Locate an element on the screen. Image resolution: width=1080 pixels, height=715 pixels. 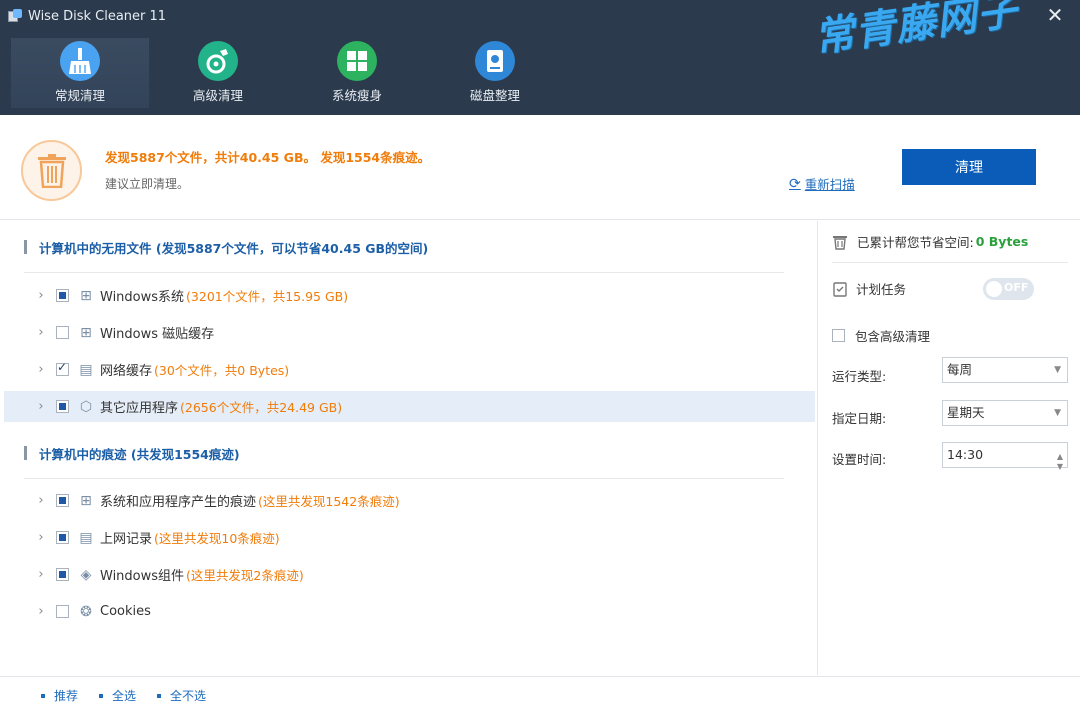
defrag-icon is located at coordinates (495, 61).